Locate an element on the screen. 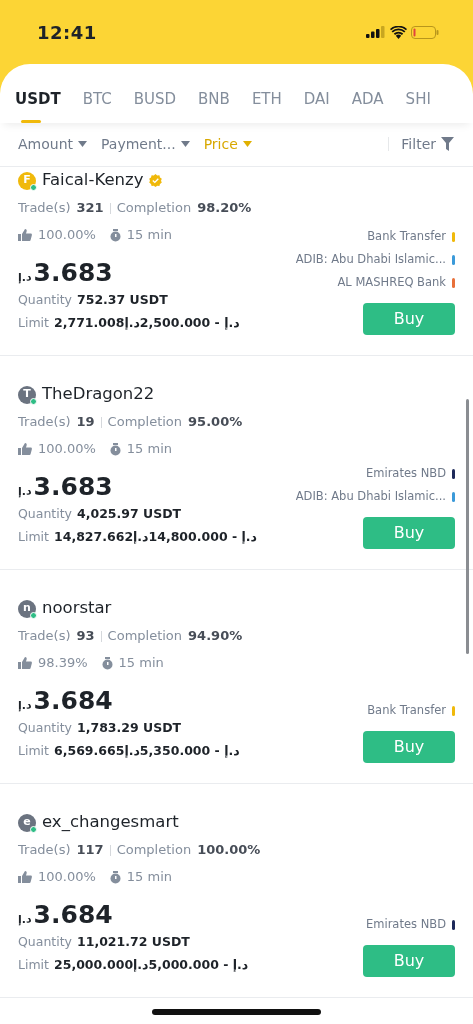 This screenshot has width=473, height=1024. filter-button: Filter is located at coordinates (427, 144).